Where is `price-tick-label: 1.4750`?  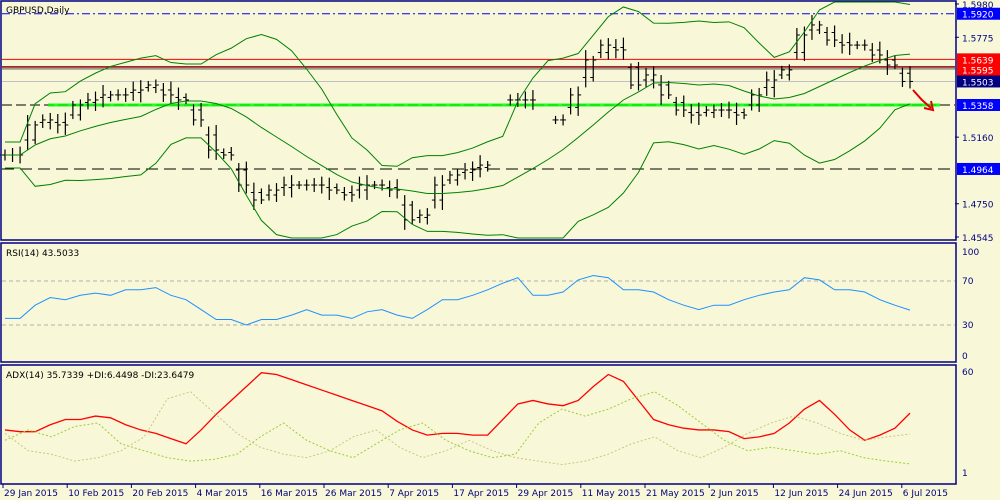 price-tick-label: 1.4750 is located at coordinates (978, 206).